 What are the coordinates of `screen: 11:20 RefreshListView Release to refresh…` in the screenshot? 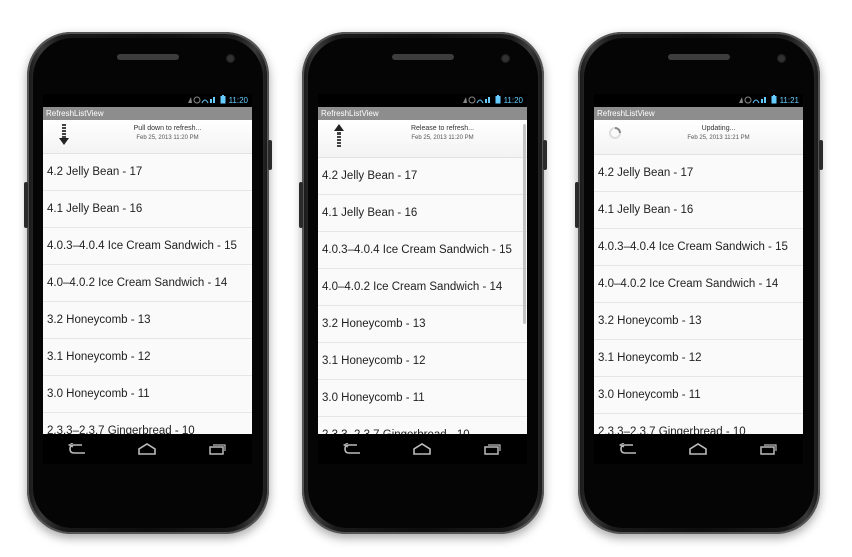 It's located at (422, 264).